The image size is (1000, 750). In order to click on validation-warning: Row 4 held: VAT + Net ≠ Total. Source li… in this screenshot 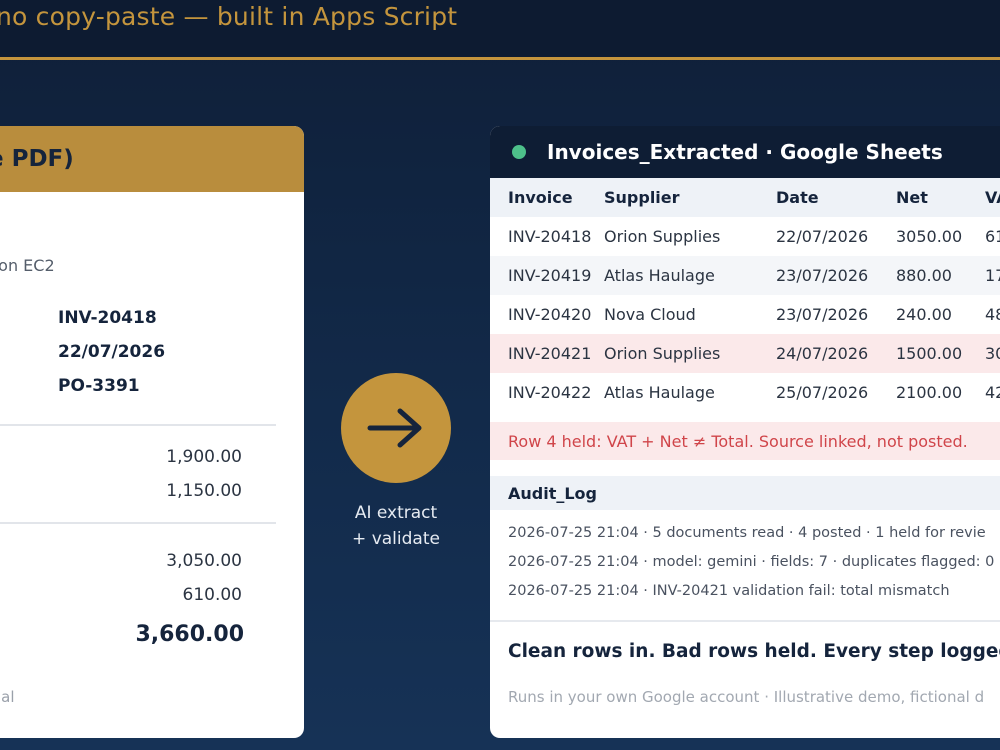, I will do `click(745, 441)`.